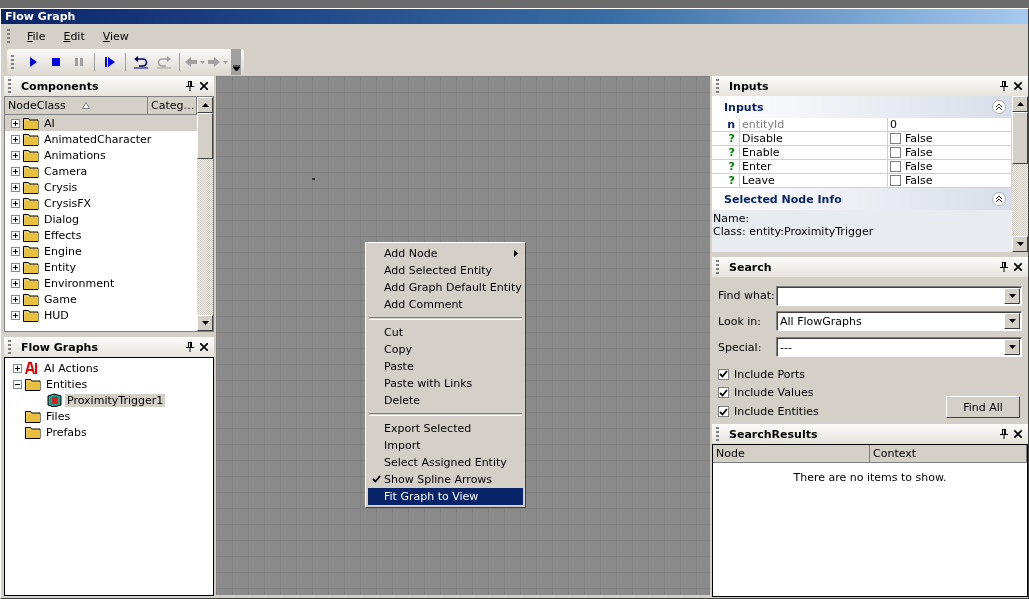 The image size is (1029, 599). I want to click on tree-item: Game, so click(60, 299).